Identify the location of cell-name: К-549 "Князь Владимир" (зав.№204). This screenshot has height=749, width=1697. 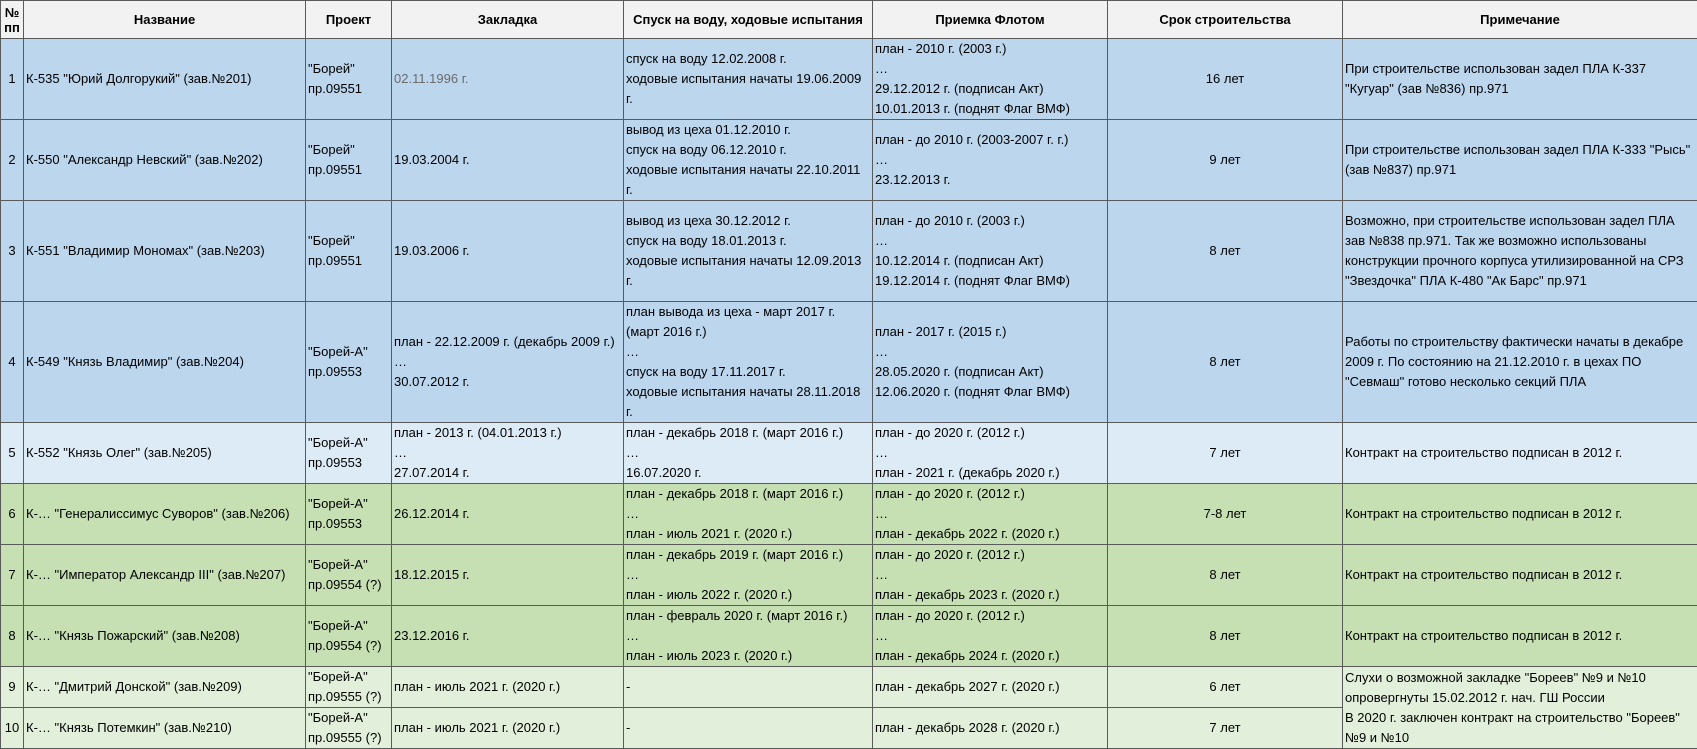
(165, 362).